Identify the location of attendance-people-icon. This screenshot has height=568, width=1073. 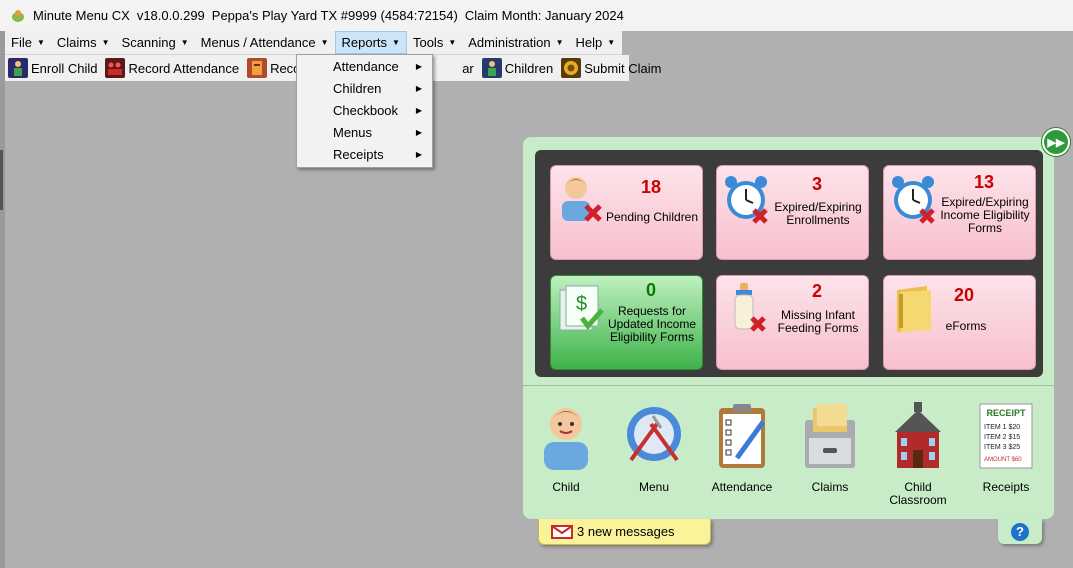
(115, 68).